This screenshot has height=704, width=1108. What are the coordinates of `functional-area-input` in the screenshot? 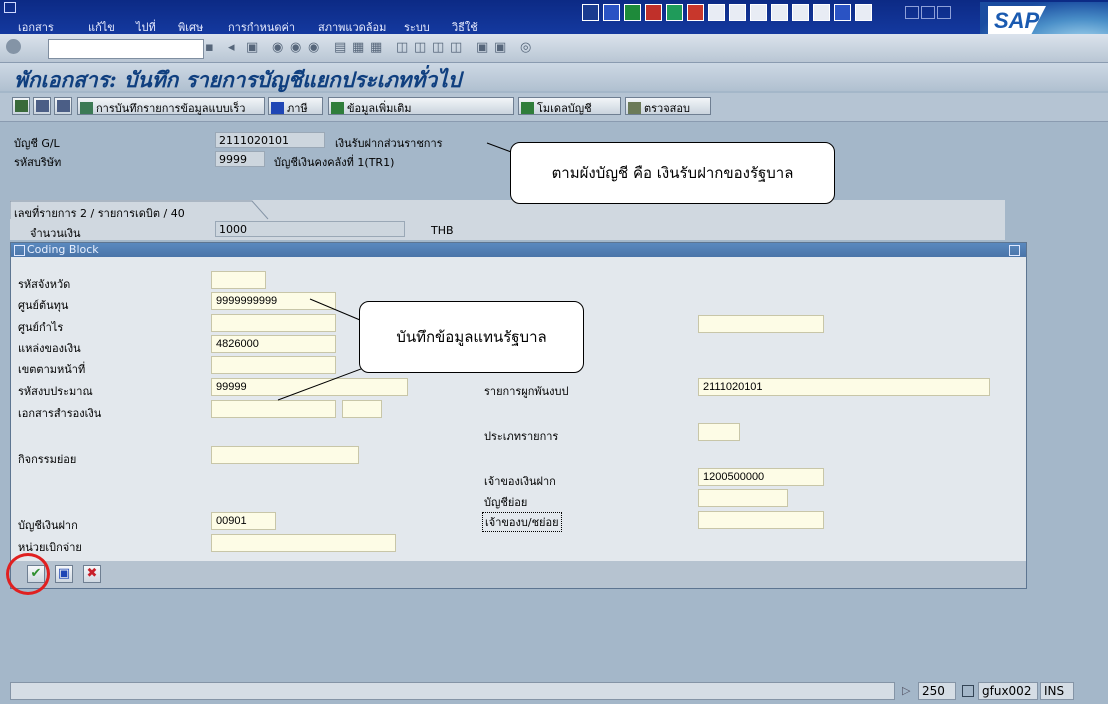 It's located at (273, 365).